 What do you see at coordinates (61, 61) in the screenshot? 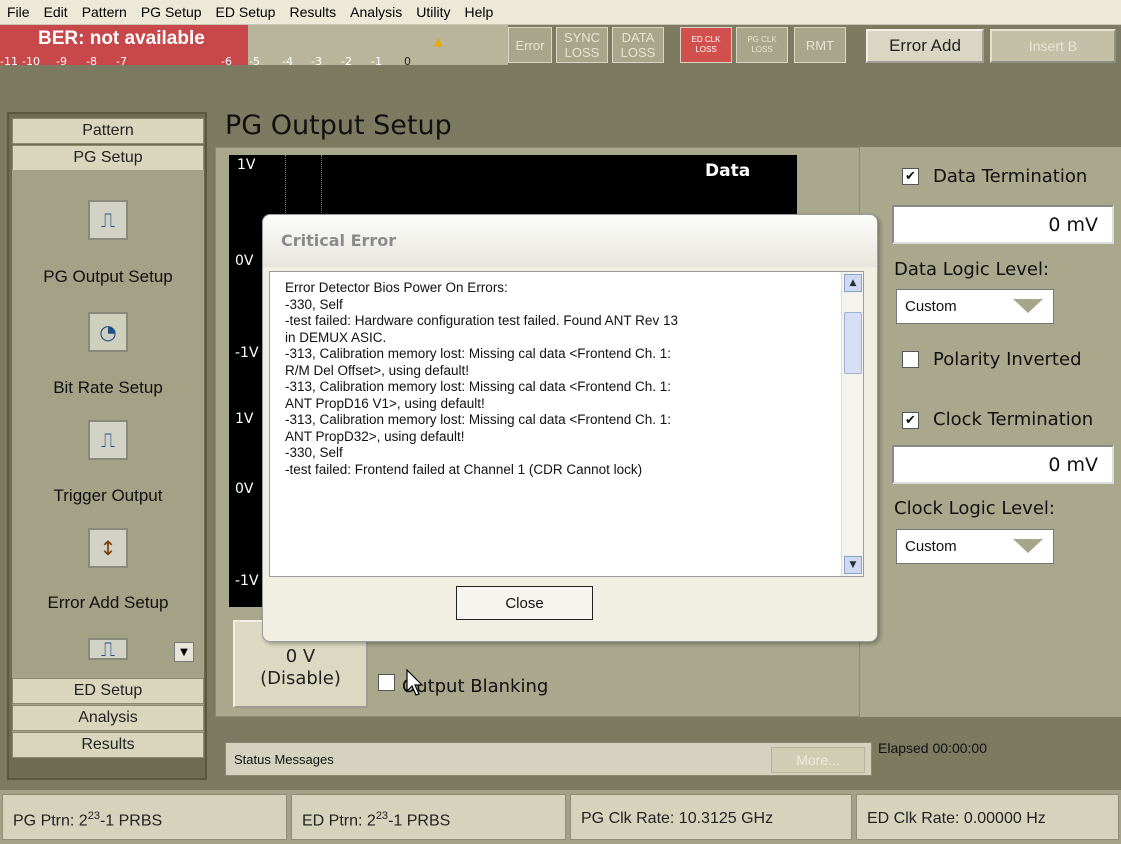
I see `ber-tick: -9` at bounding box center [61, 61].